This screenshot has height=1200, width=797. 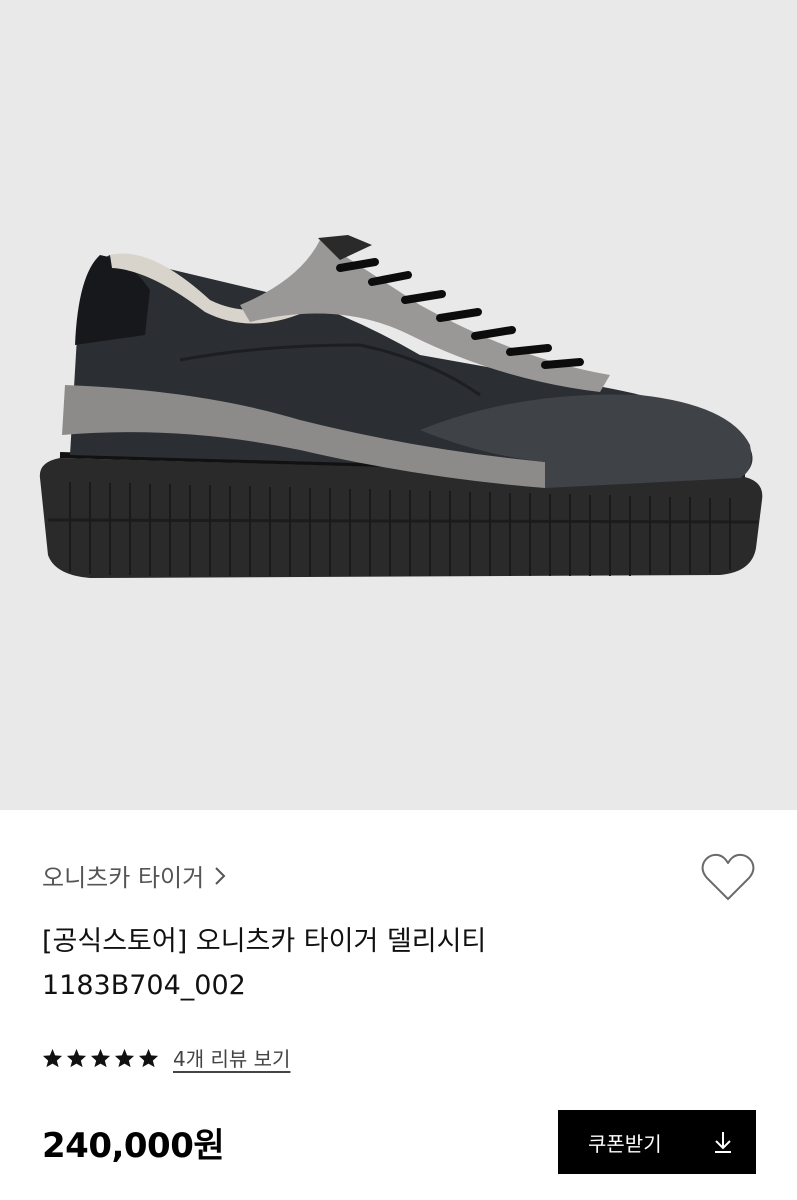 I want to click on wishlist-button, so click(x=728, y=878).